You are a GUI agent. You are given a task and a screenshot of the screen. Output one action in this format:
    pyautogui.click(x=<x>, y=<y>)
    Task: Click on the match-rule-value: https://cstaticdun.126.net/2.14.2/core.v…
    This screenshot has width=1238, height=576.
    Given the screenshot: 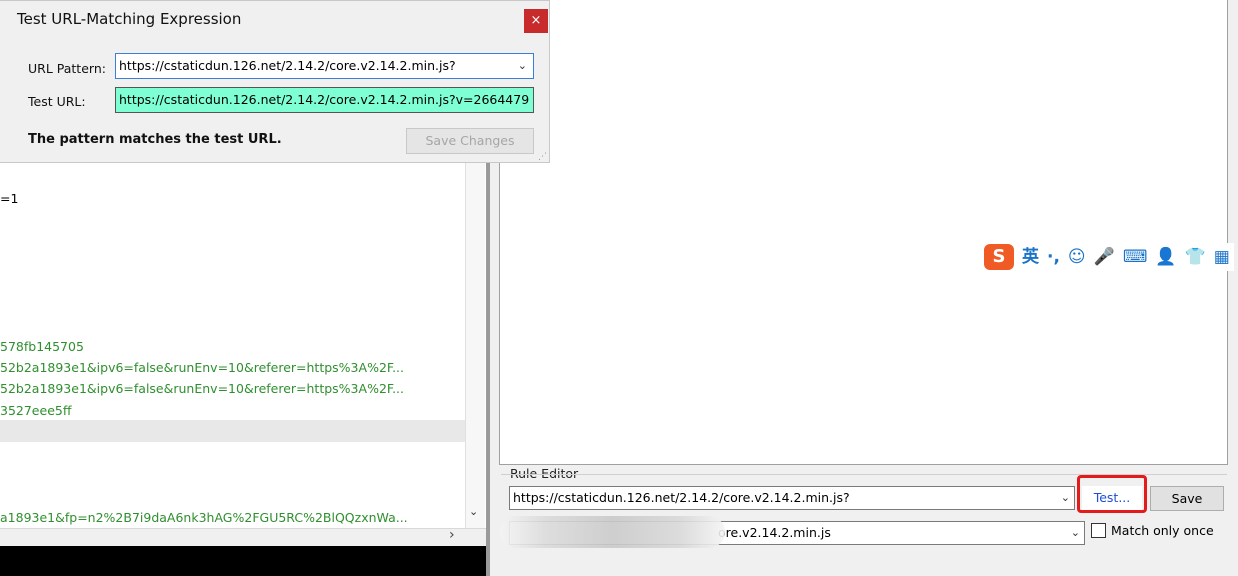 What is the action you would take?
    pyautogui.click(x=681, y=497)
    